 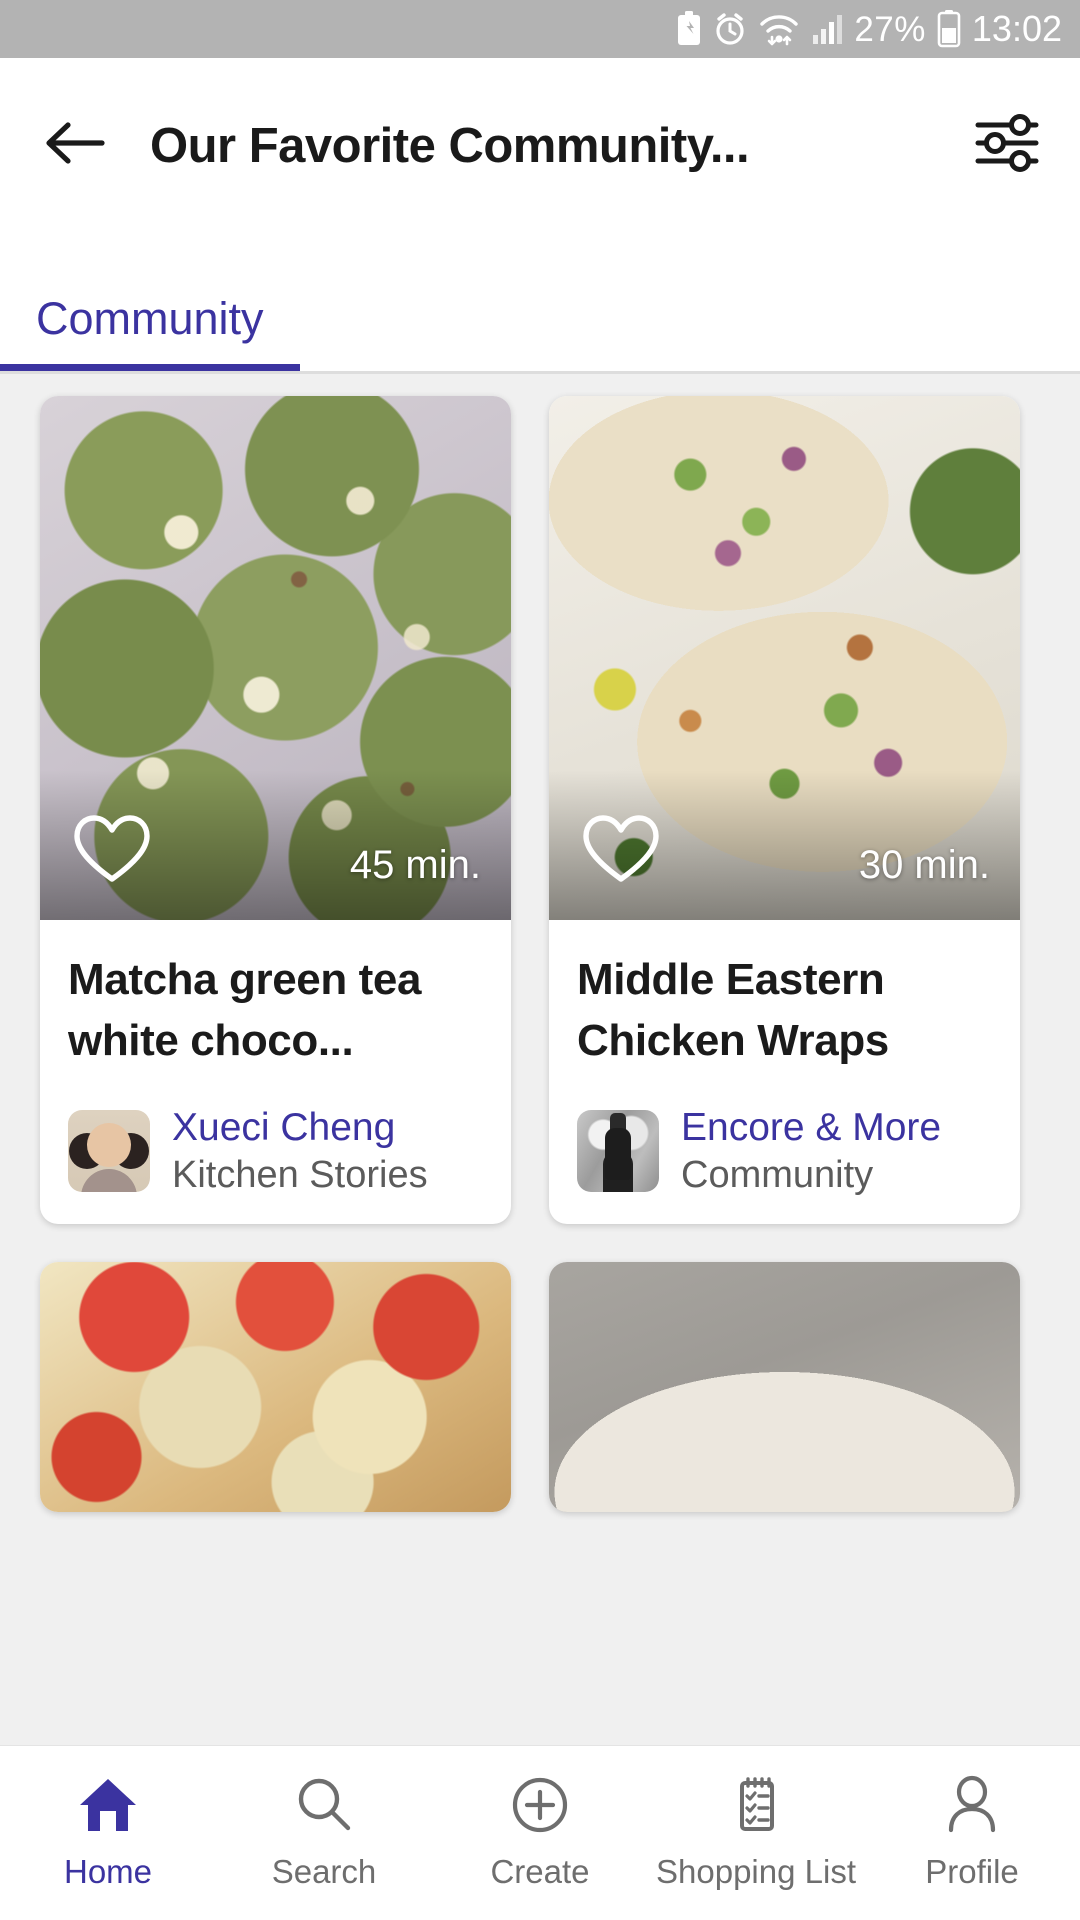 What do you see at coordinates (1016, 28) in the screenshot?
I see `clock-time: 13:02` at bounding box center [1016, 28].